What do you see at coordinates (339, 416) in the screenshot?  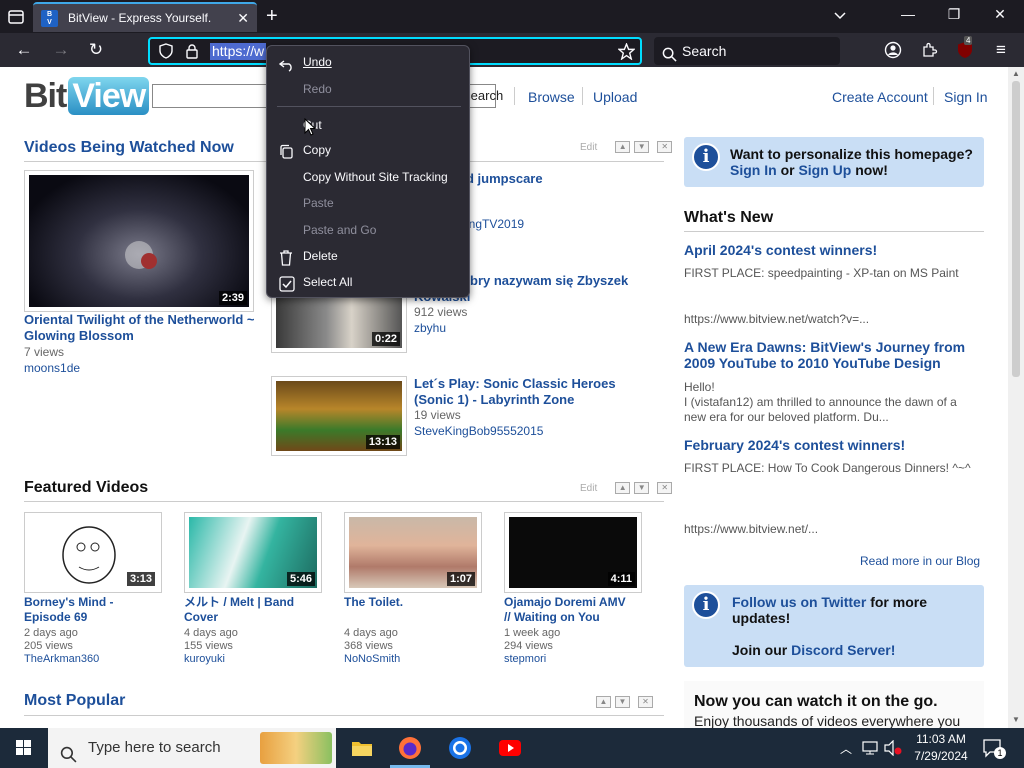 I see `video-thumbnail: 13:13` at bounding box center [339, 416].